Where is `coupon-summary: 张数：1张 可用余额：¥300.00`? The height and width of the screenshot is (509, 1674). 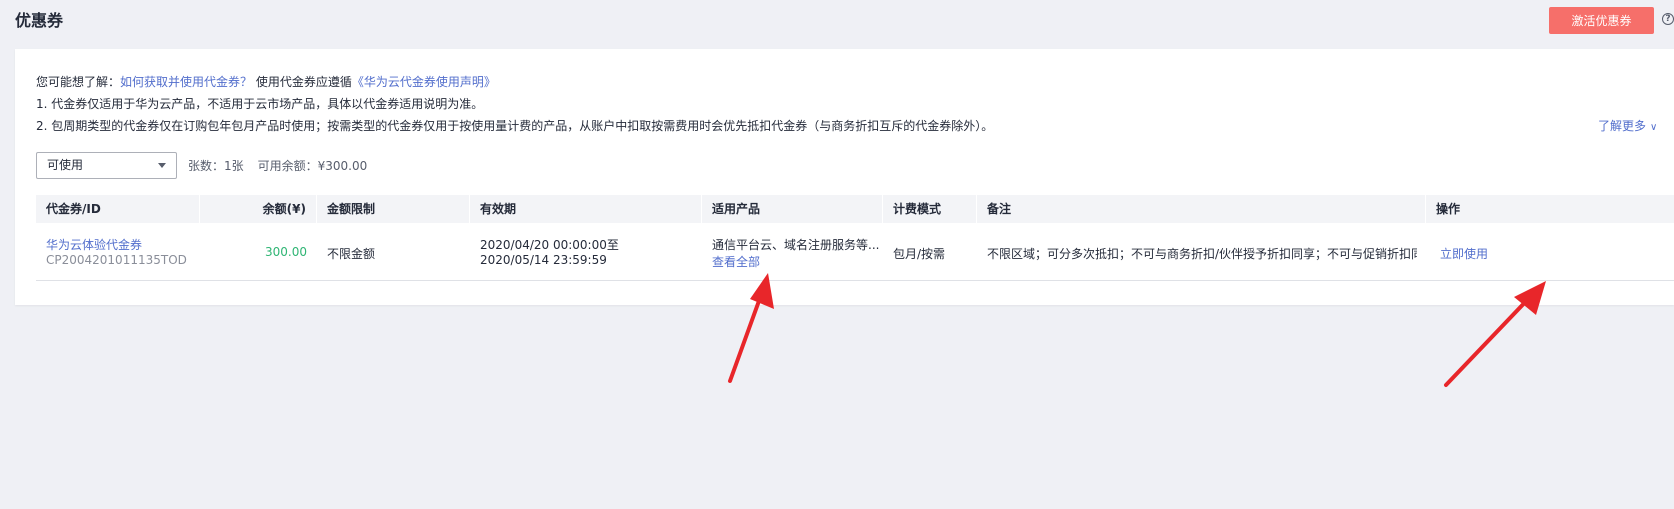
coupon-summary: 张数：1张 可用余额：¥300.00 is located at coordinates (284, 165).